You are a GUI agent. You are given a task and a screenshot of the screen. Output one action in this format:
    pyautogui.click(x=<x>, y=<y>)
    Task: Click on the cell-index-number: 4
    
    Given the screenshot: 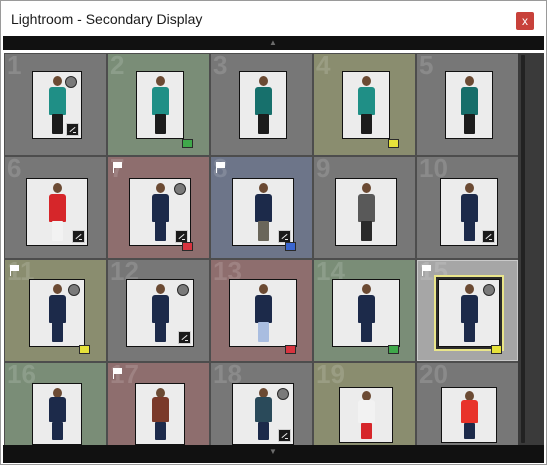 What is the action you would take?
    pyautogui.click(x=323, y=66)
    